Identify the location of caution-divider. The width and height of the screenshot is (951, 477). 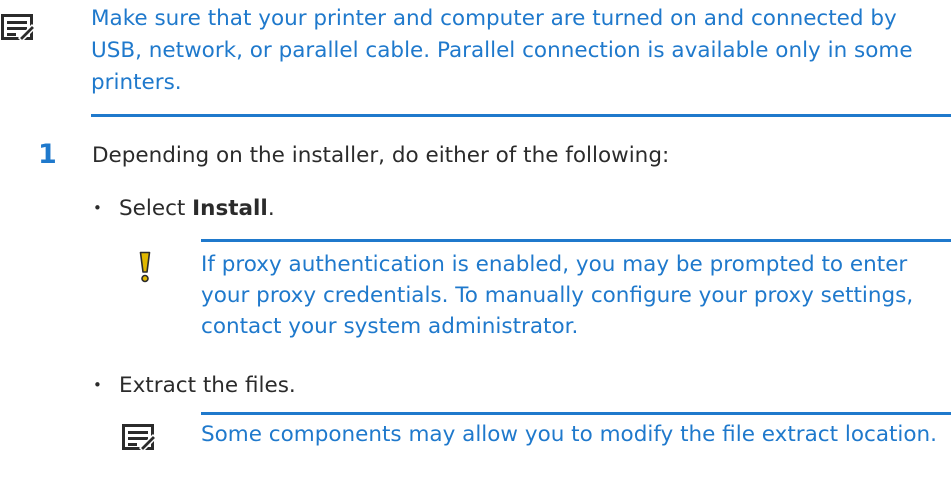
(576, 240).